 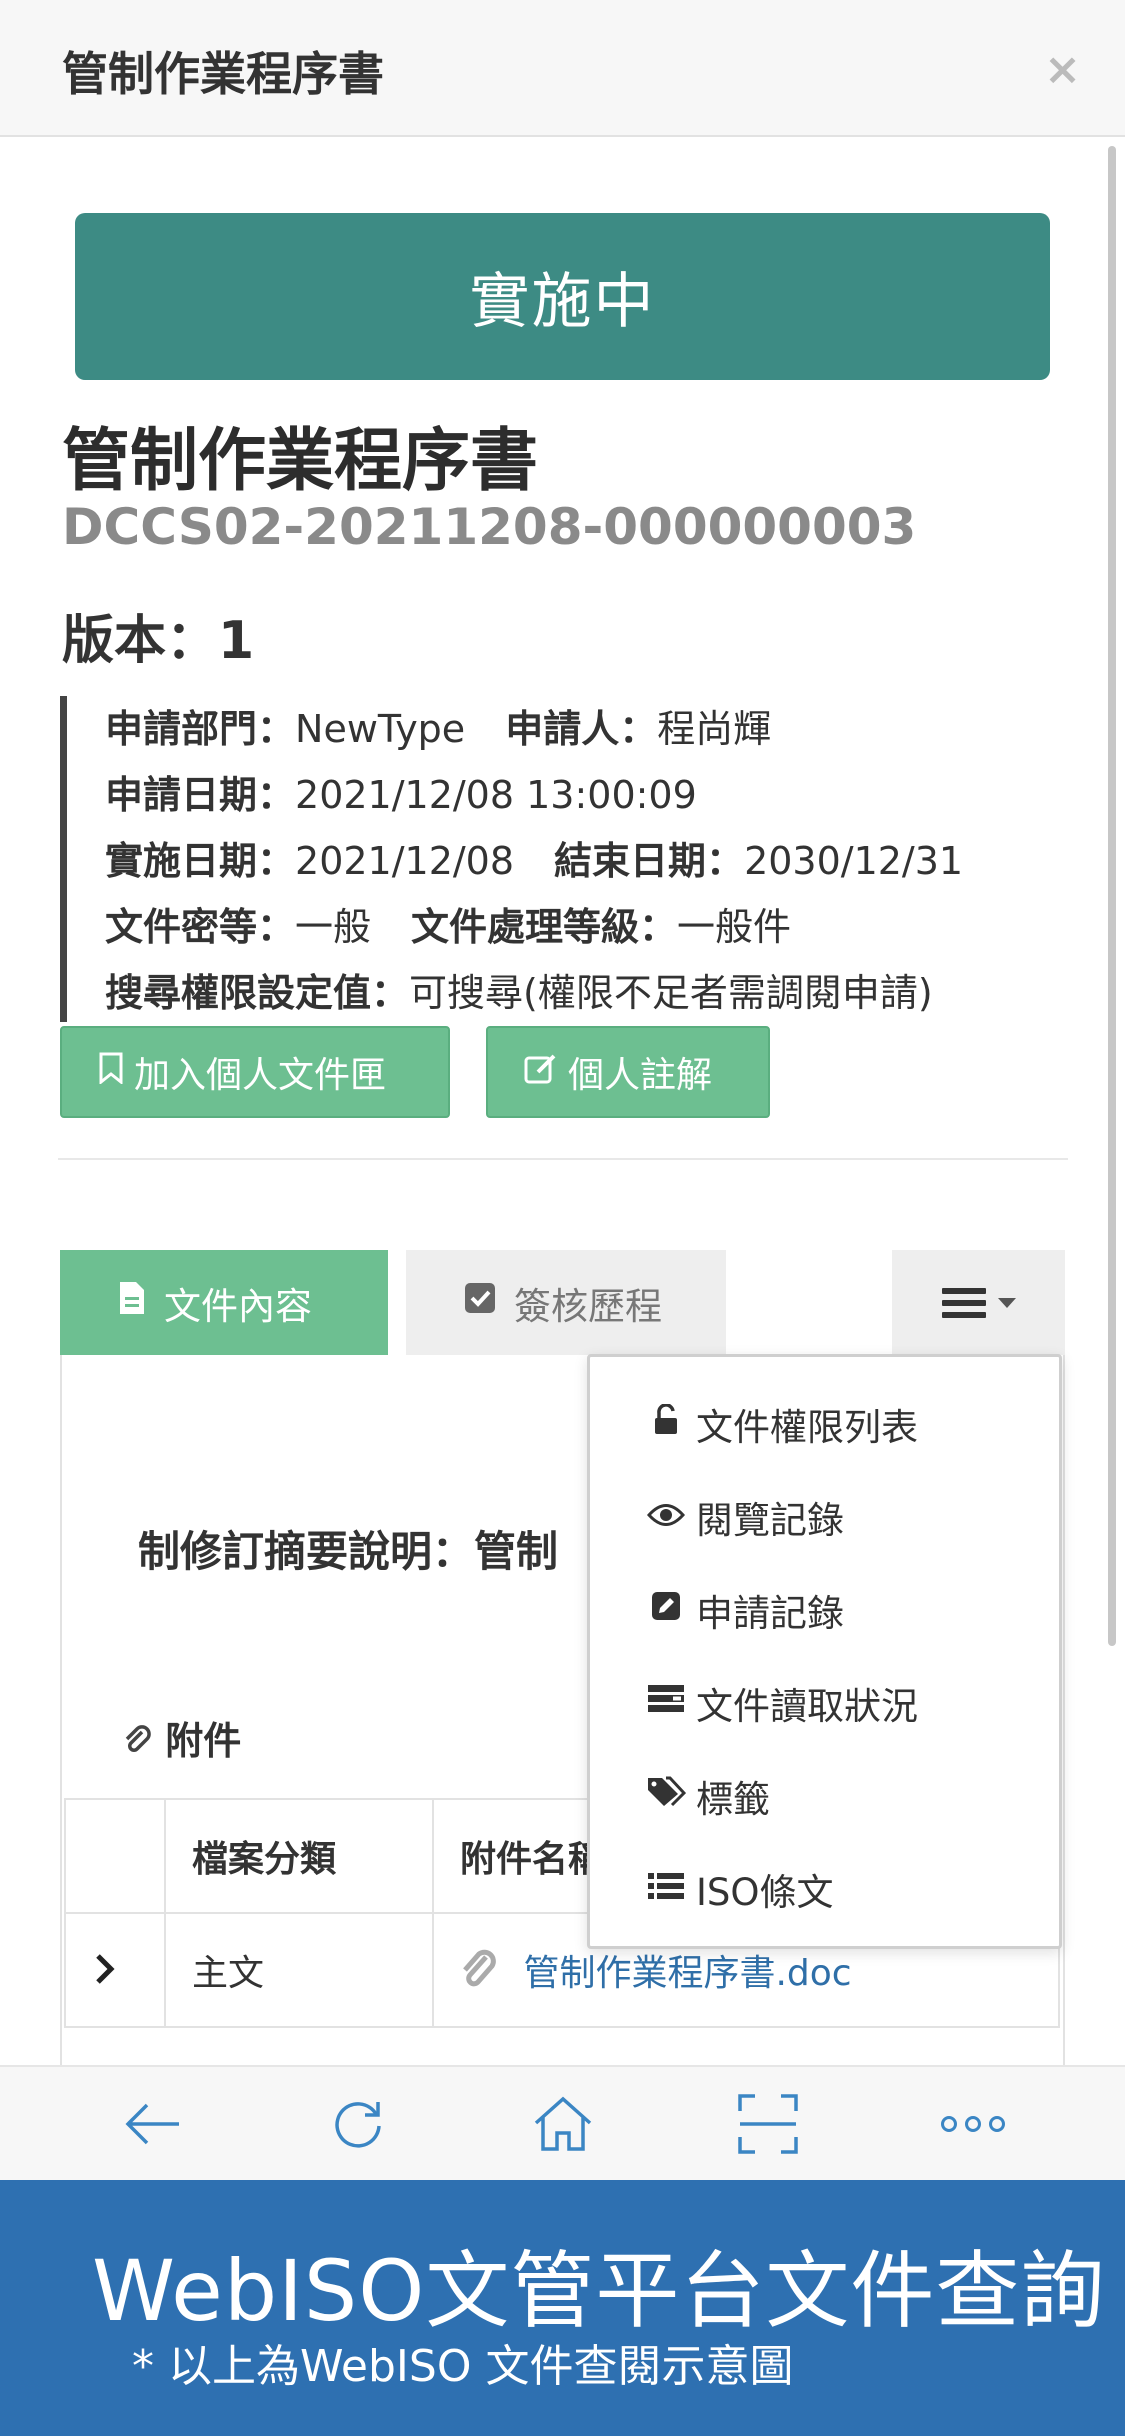 I want to click on effective-date-value: 2021/12/08, so click(x=405, y=861).